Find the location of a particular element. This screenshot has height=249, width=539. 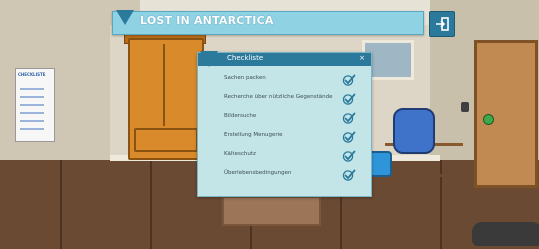

checklist-close-button: × is located at coordinates (362, 58).